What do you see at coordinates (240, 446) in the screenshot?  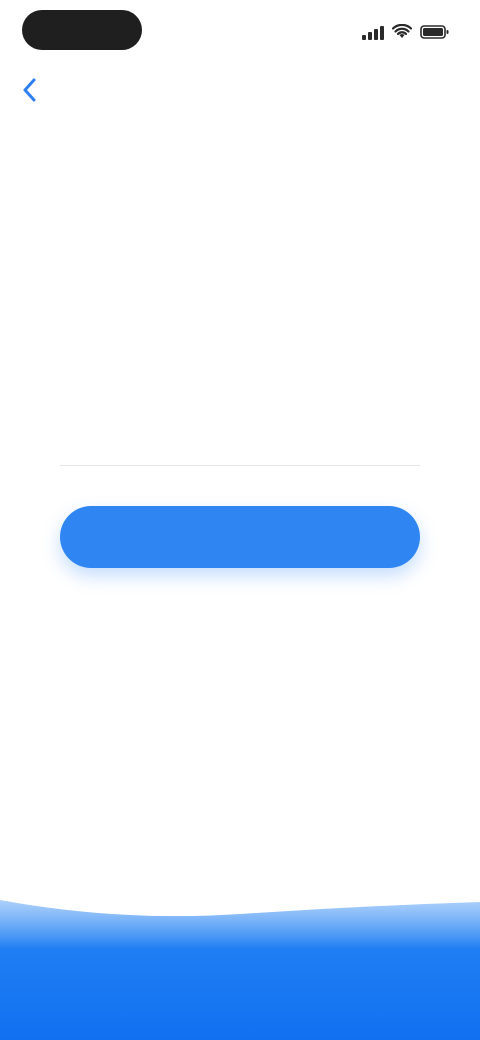 I see `verification-code-input` at bounding box center [240, 446].